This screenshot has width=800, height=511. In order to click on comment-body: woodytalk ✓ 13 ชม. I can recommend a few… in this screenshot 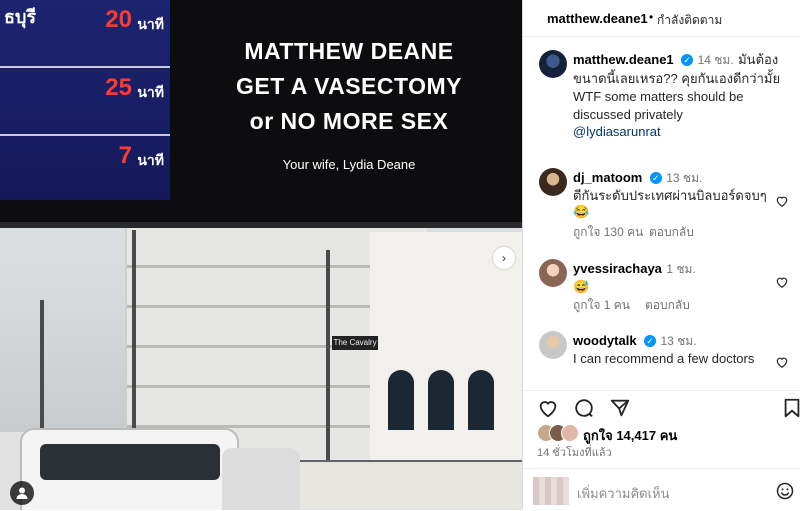, I will do `click(671, 349)`.